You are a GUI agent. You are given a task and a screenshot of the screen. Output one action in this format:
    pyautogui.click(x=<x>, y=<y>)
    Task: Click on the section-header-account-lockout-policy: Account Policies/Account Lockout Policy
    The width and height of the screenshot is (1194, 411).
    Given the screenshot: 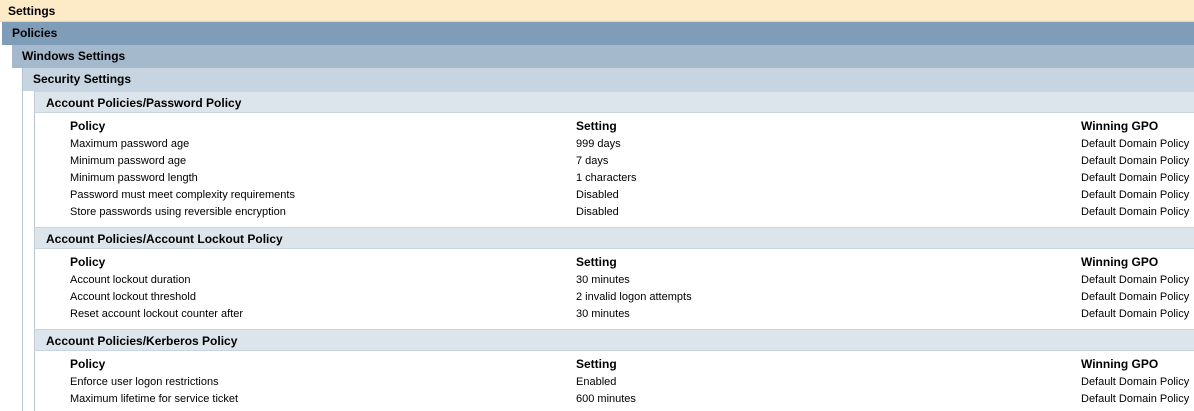 What is the action you would take?
    pyautogui.click(x=614, y=238)
    